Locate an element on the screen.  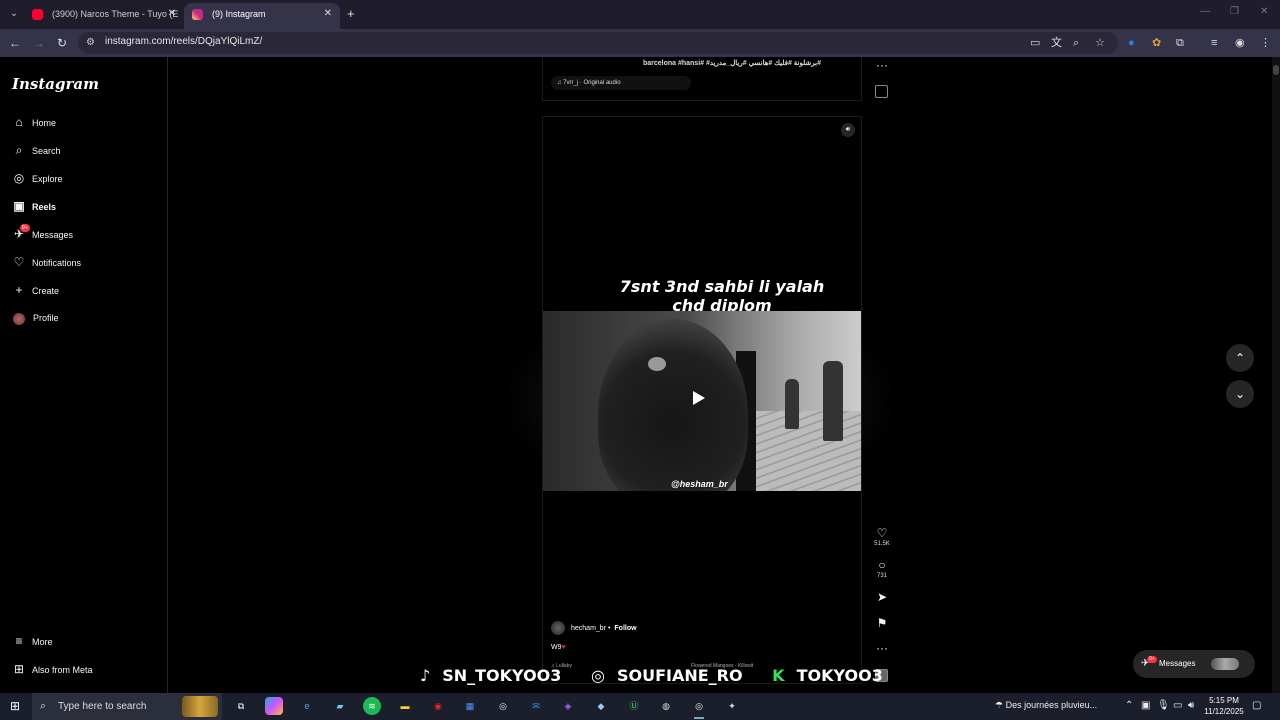
copilot-icon is located at coordinates (274, 706).